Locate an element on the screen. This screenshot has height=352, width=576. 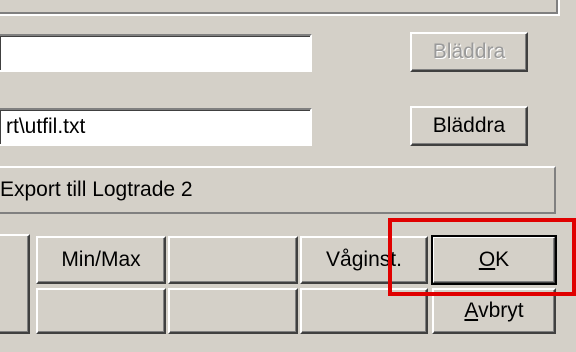
browse-button-1: Bläddra is located at coordinates (469, 52).